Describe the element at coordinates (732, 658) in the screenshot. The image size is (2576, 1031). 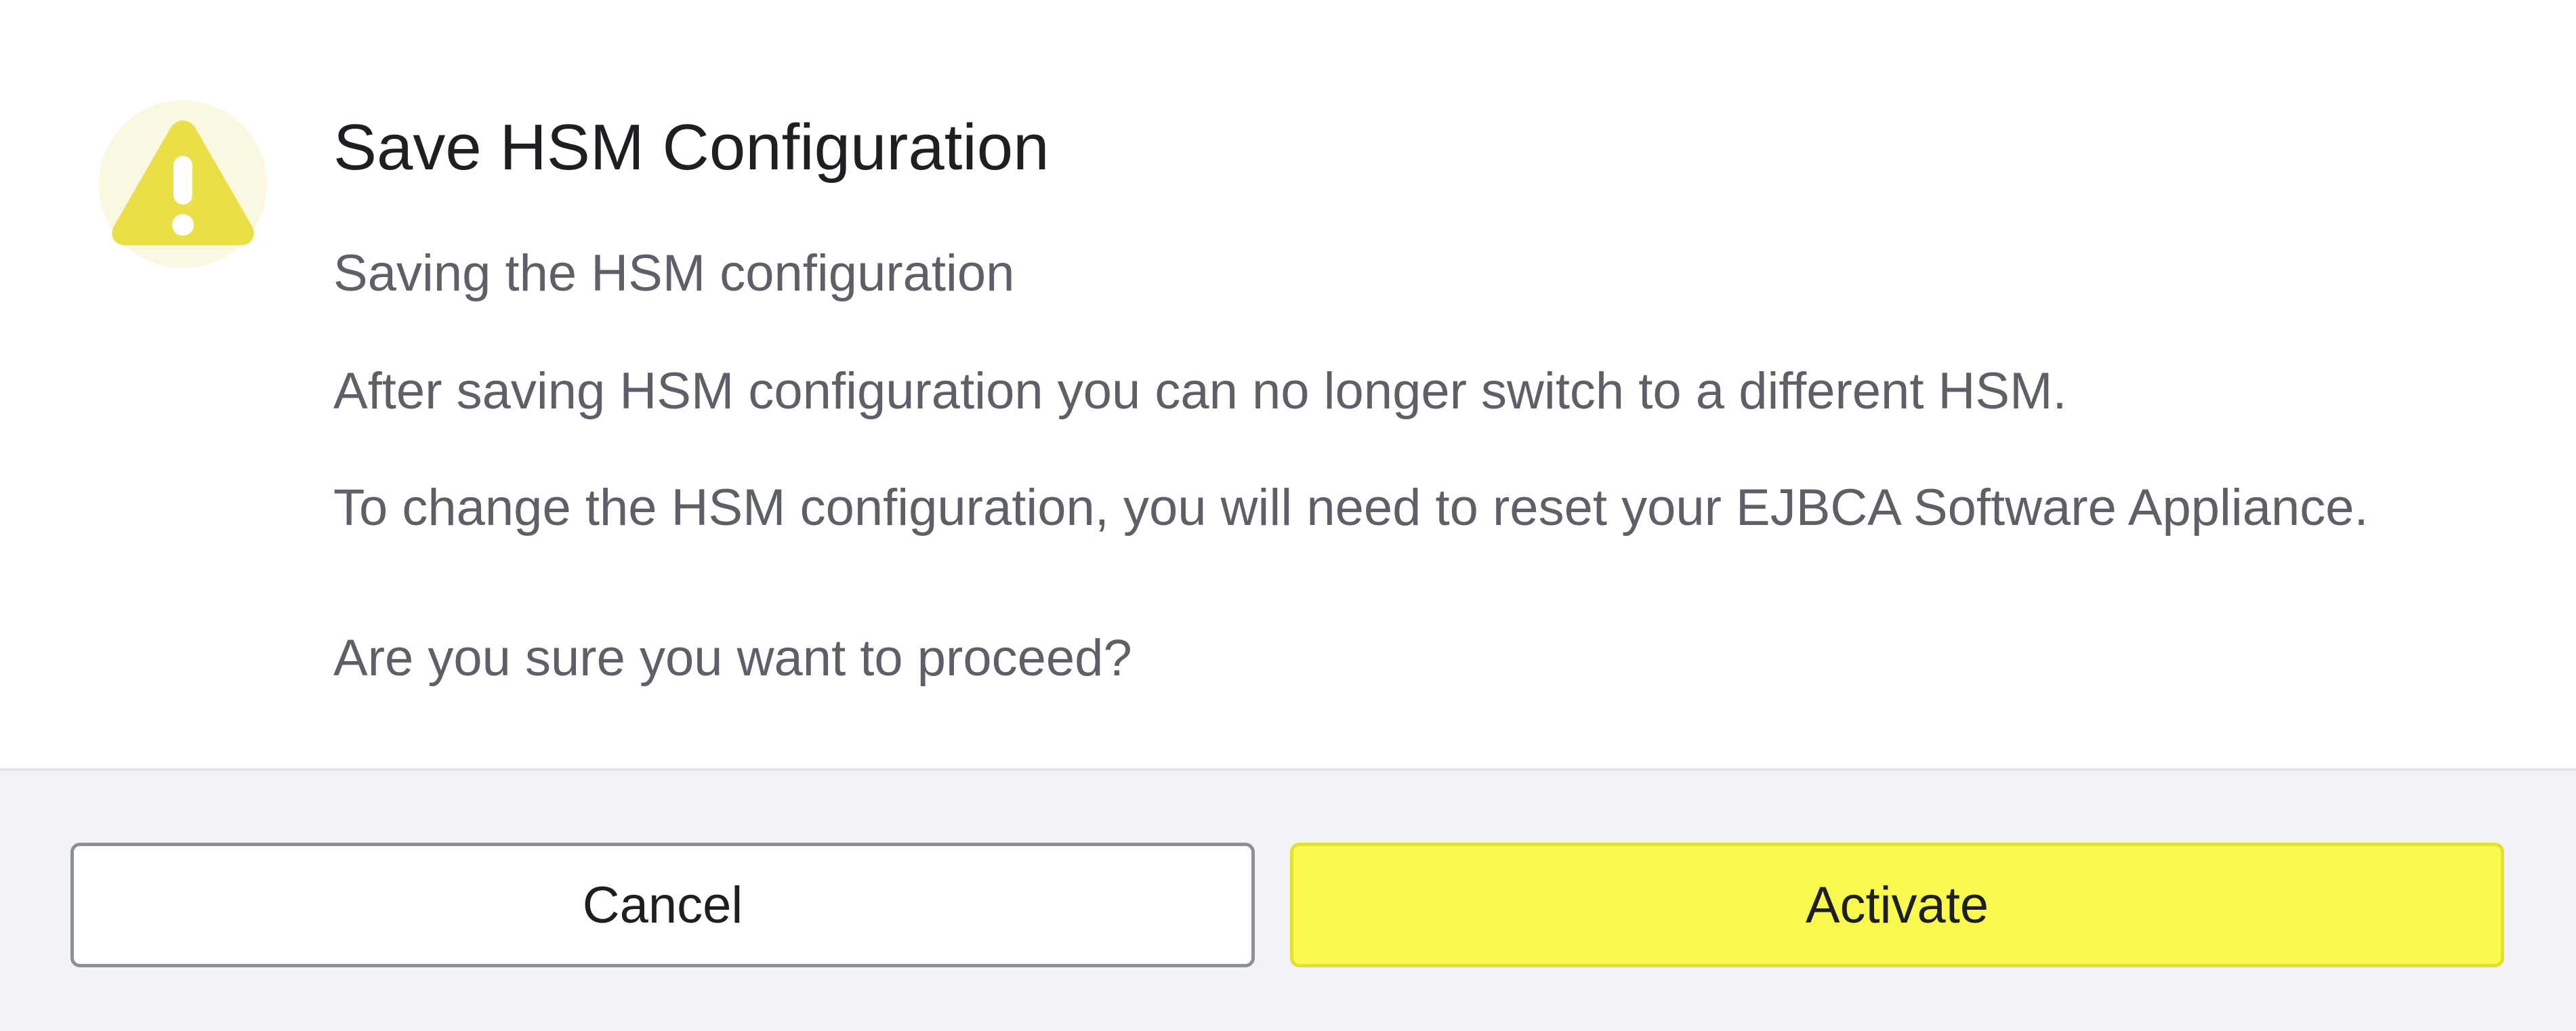
I see `dialog-question: Are you sure you want to proceed?` at that location.